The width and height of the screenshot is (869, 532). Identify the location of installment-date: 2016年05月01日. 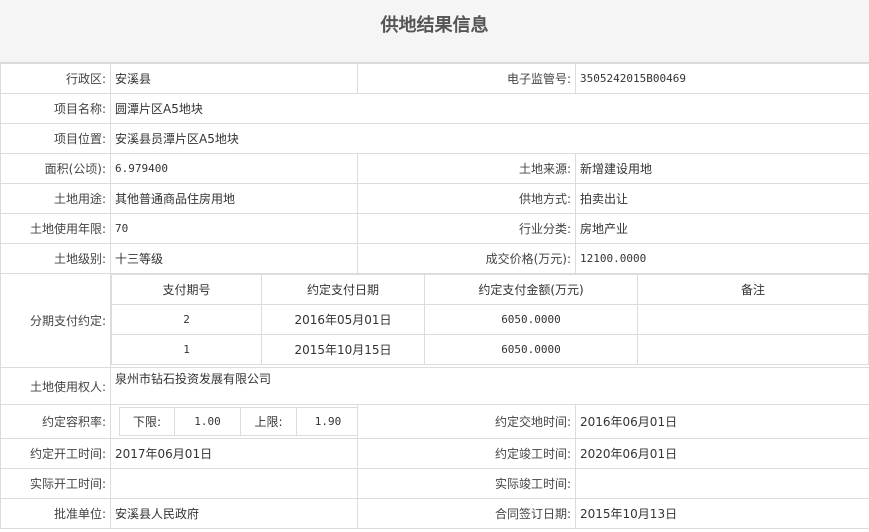
(343, 319).